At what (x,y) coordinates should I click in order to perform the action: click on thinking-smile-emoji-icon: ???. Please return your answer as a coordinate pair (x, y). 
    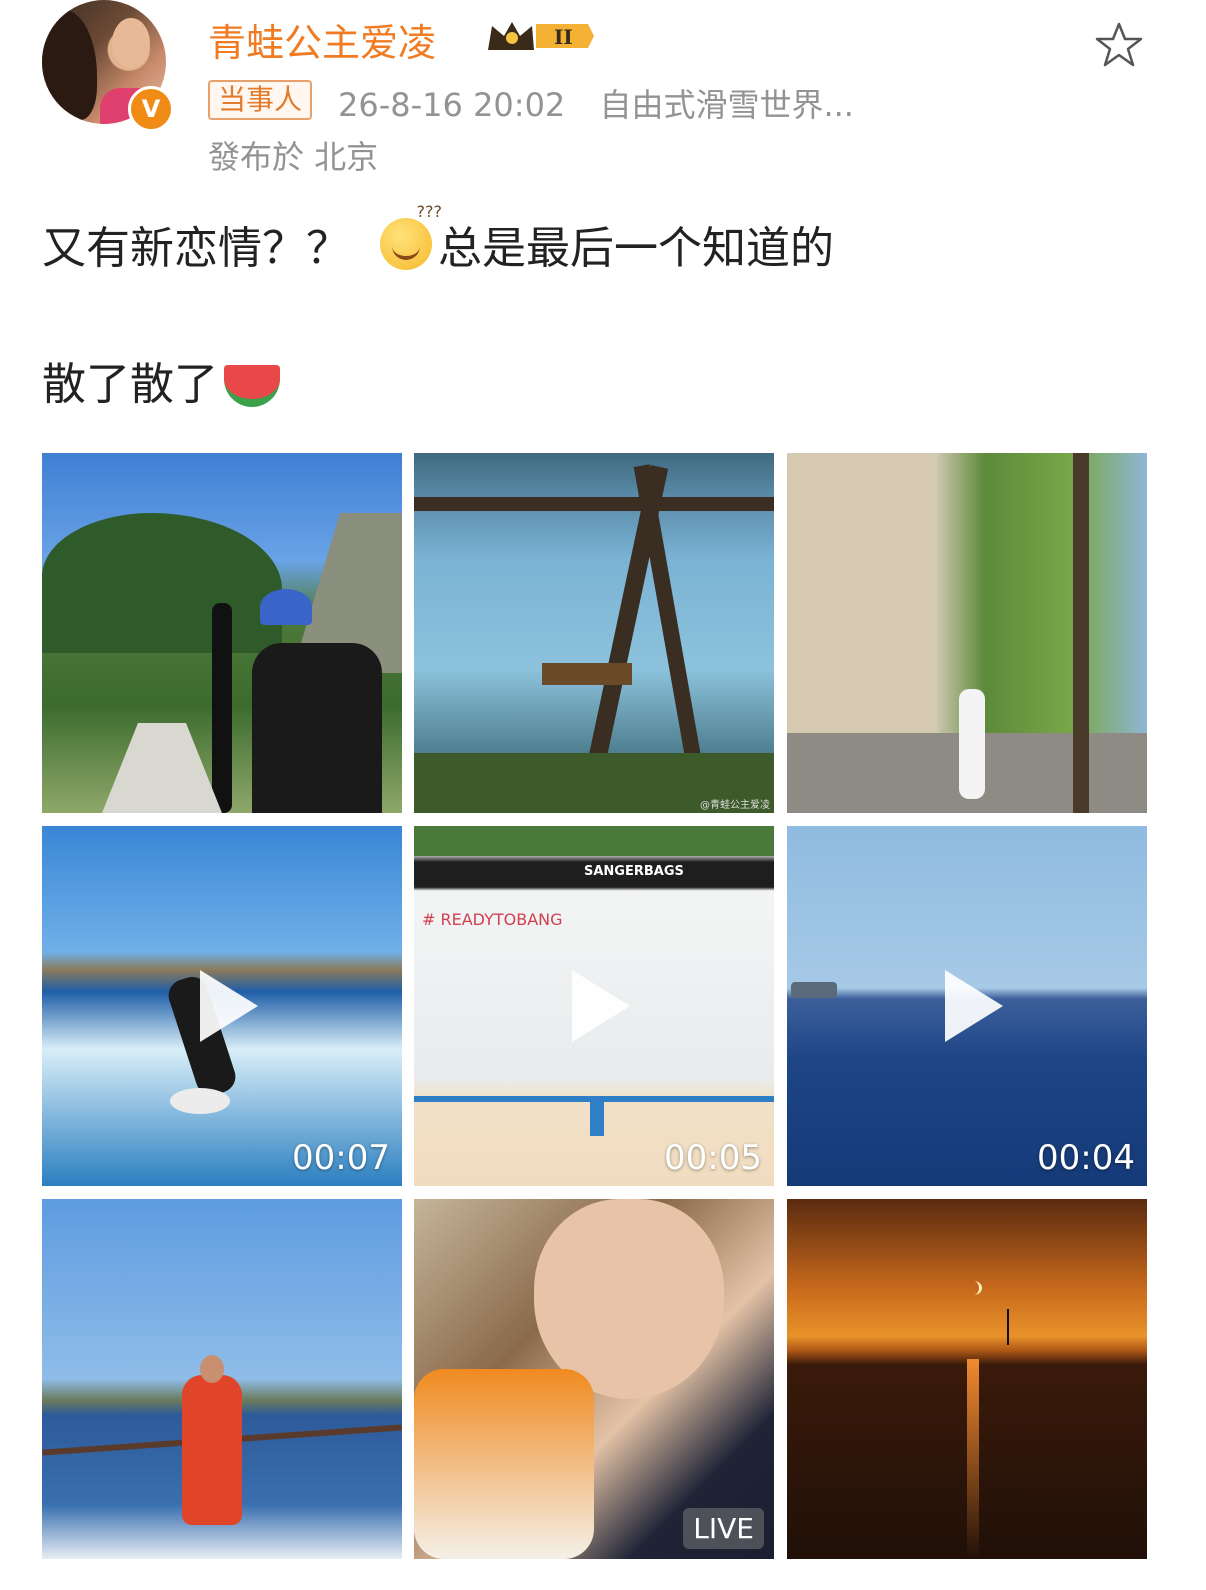
    Looking at the image, I should click on (411, 236).